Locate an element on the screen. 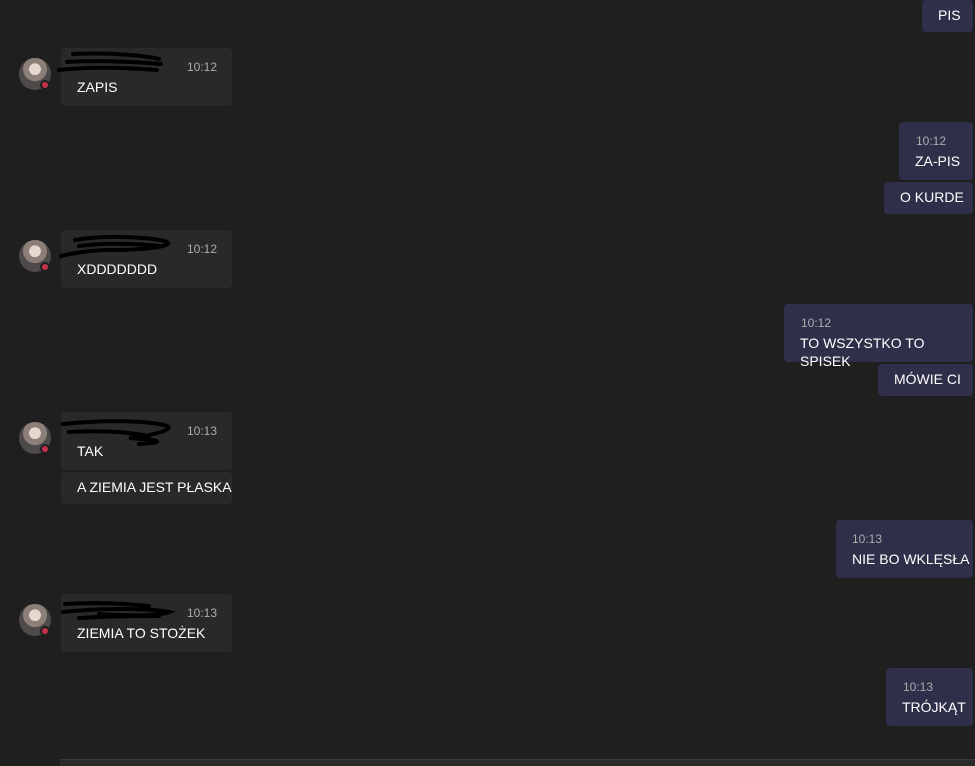 This screenshot has width=975, height=766. message-text: ZAPIS is located at coordinates (97, 87).